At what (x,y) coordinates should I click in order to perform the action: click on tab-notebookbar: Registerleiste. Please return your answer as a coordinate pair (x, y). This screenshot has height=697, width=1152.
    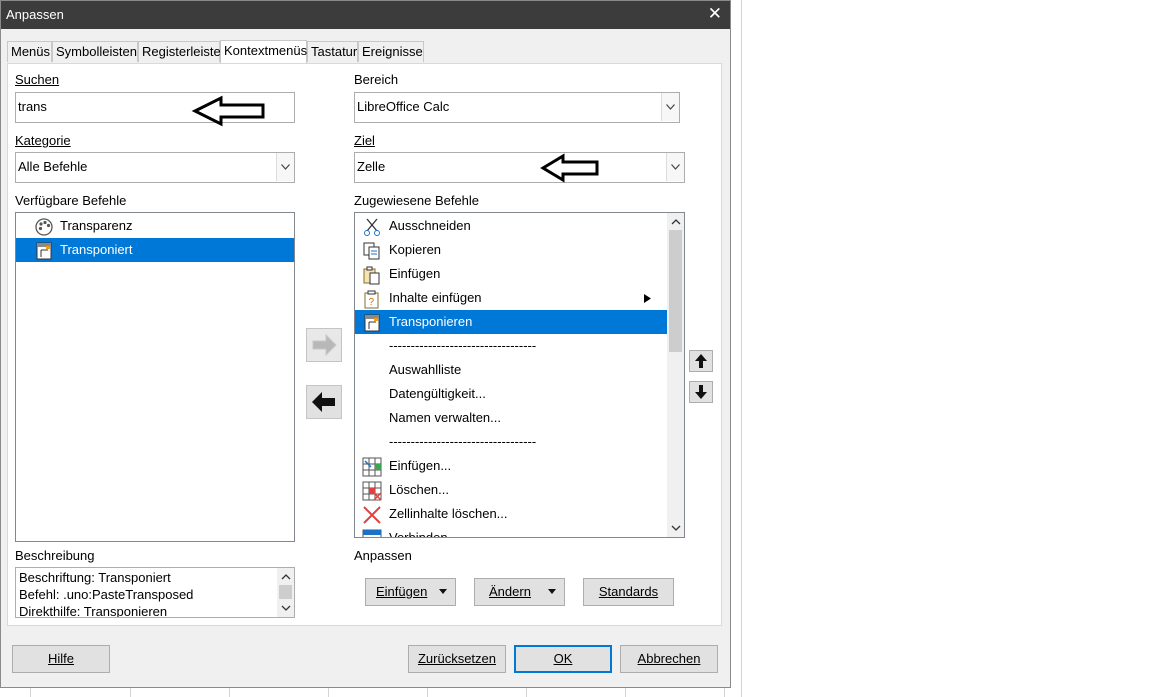
    Looking at the image, I should click on (179, 51).